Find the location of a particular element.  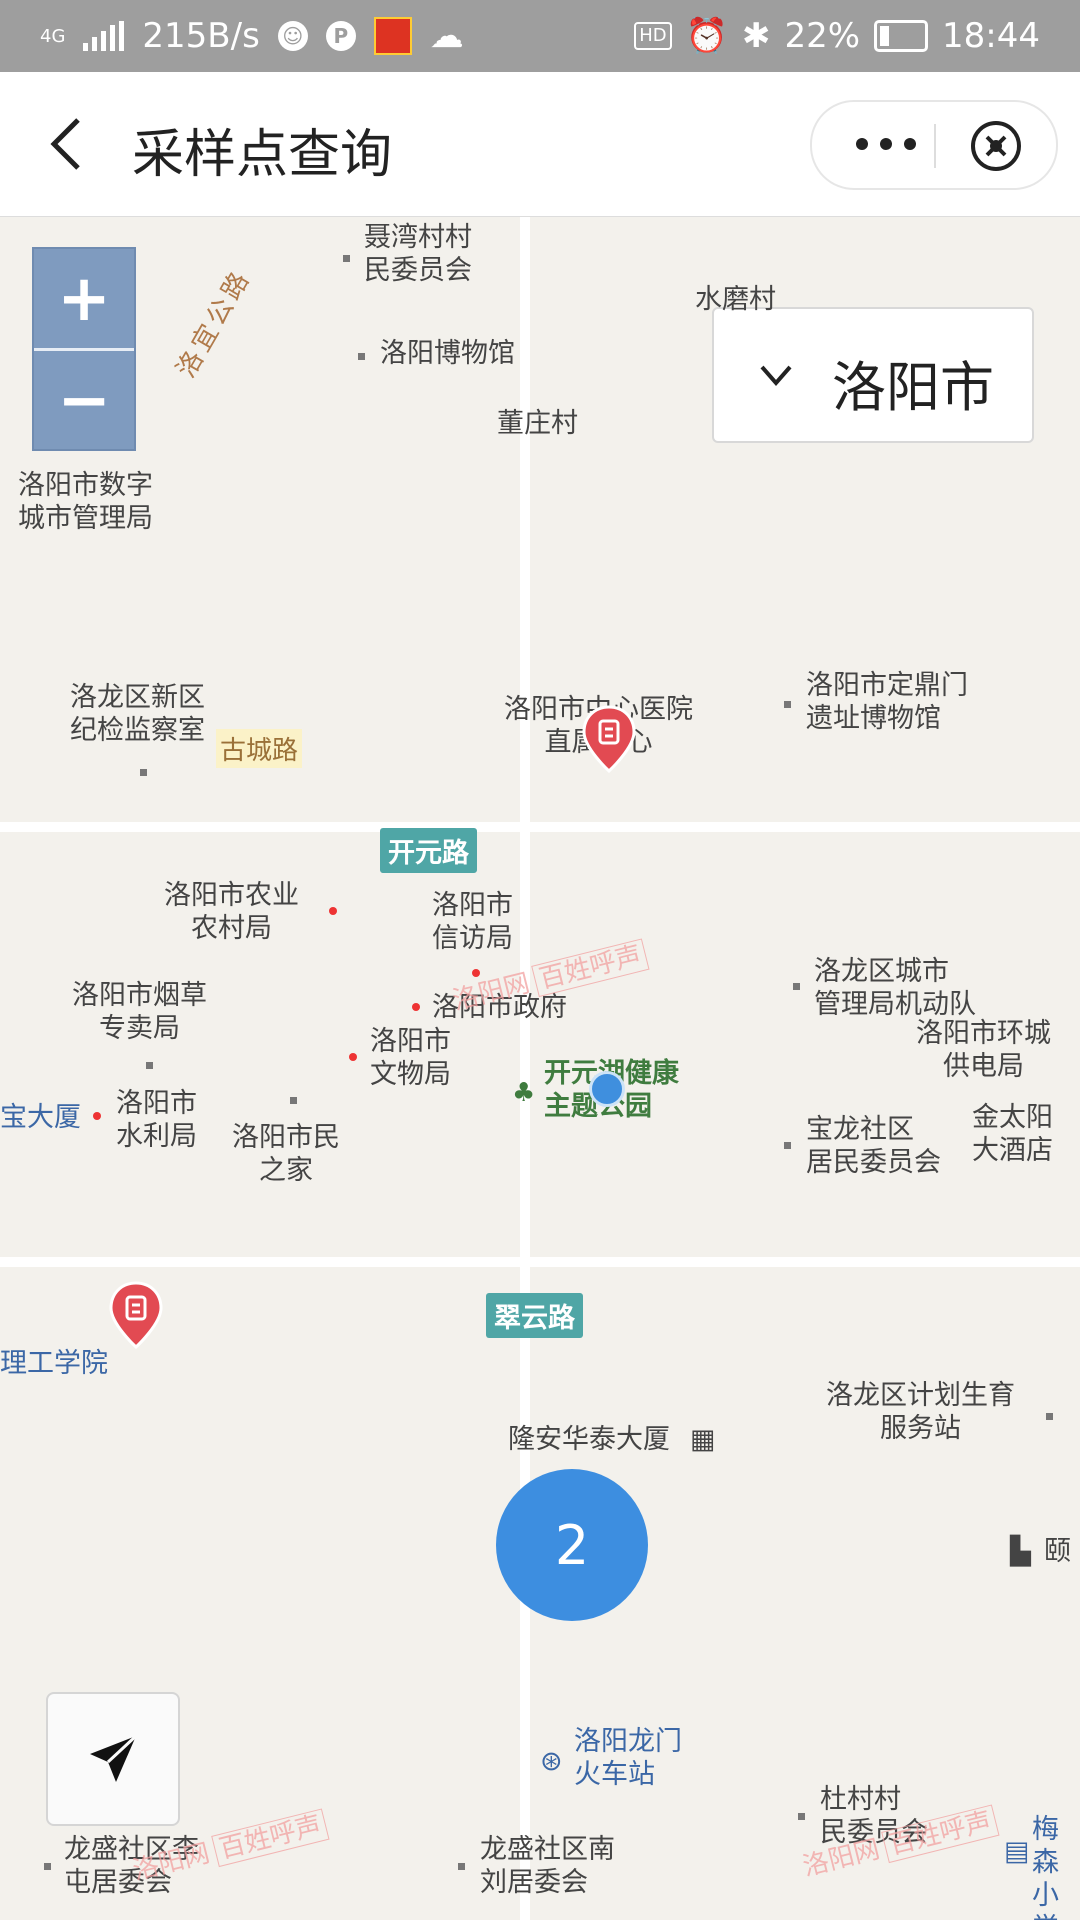

signal-icon is located at coordinates (104, 36).